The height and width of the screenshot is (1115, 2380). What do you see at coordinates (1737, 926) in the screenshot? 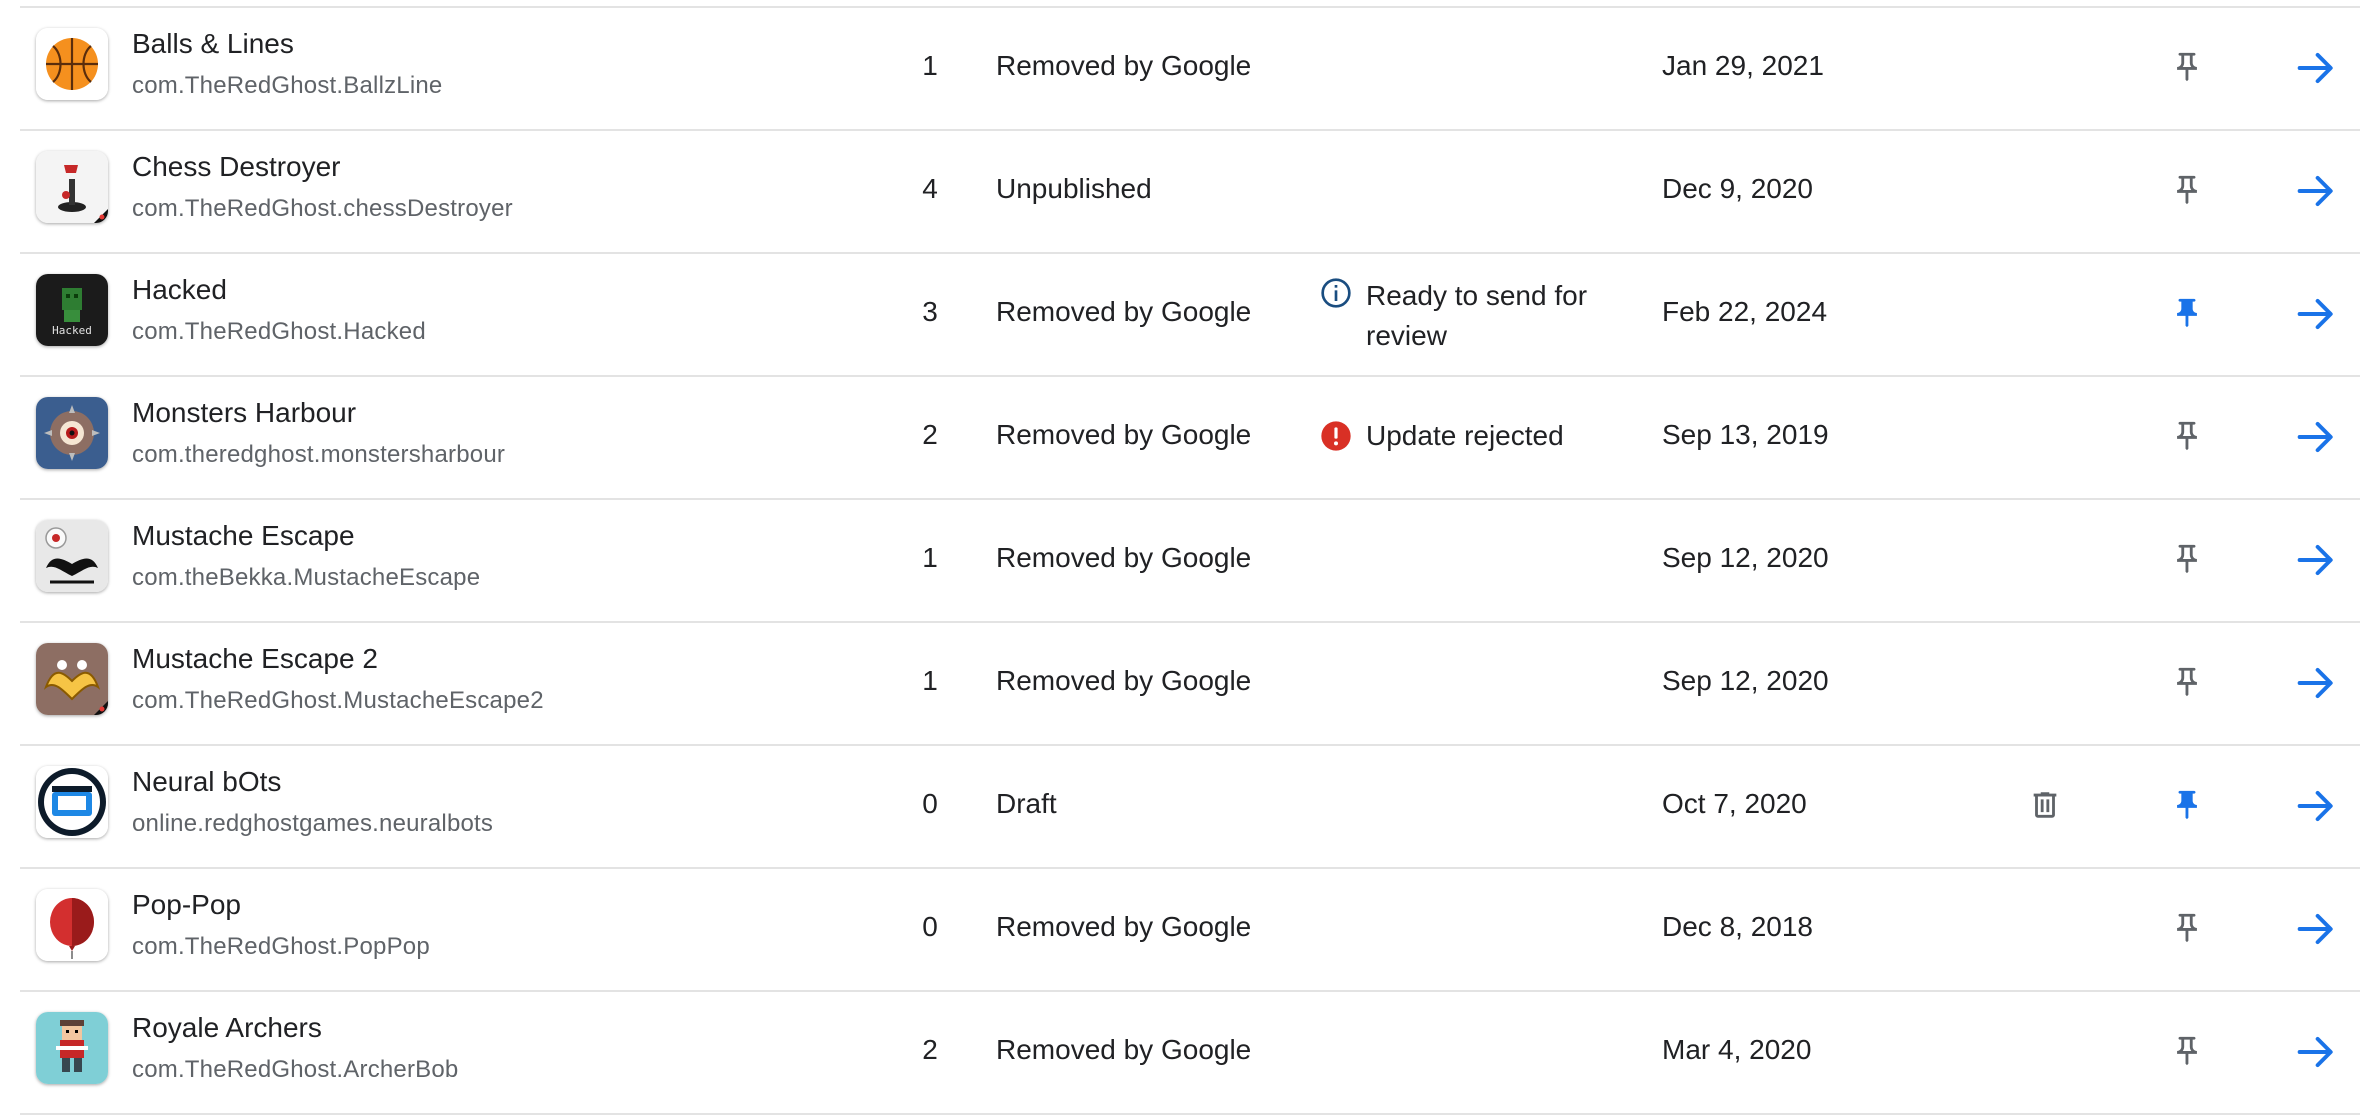
I see `last-updated-date: Dec 8, 2018` at bounding box center [1737, 926].